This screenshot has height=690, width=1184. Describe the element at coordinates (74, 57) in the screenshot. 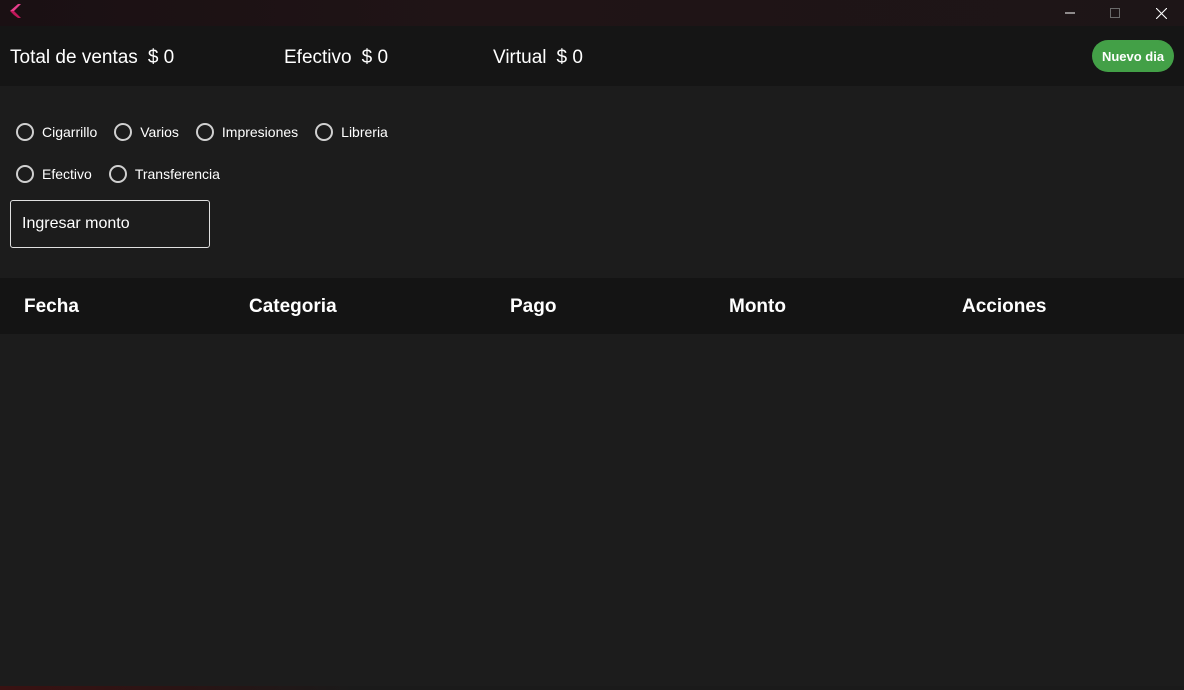

I see `total-sales-label: Total de ventas` at that location.